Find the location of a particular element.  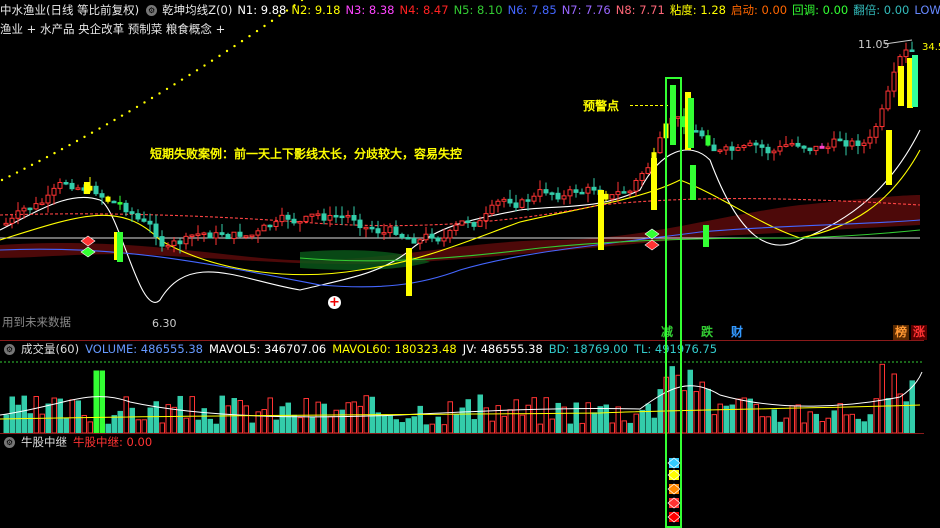

volume-settings-icon: ⚙ is located at coordinates (9, 349).